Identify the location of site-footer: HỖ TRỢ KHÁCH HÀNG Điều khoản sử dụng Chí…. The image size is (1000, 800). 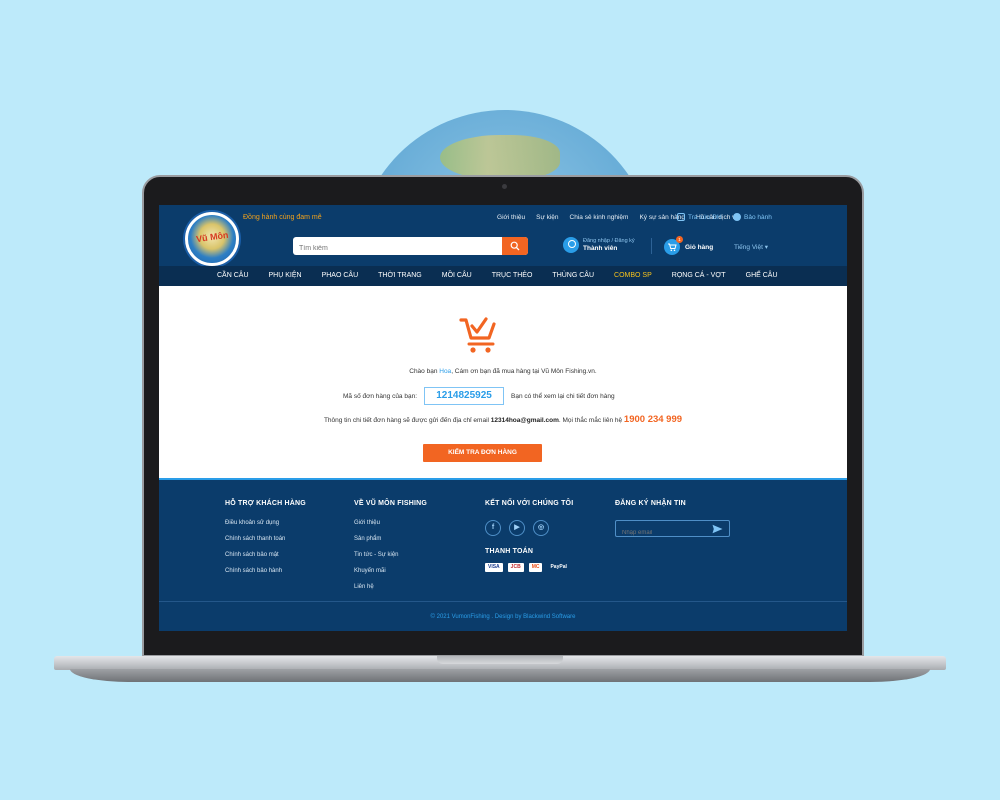
(503, 554).